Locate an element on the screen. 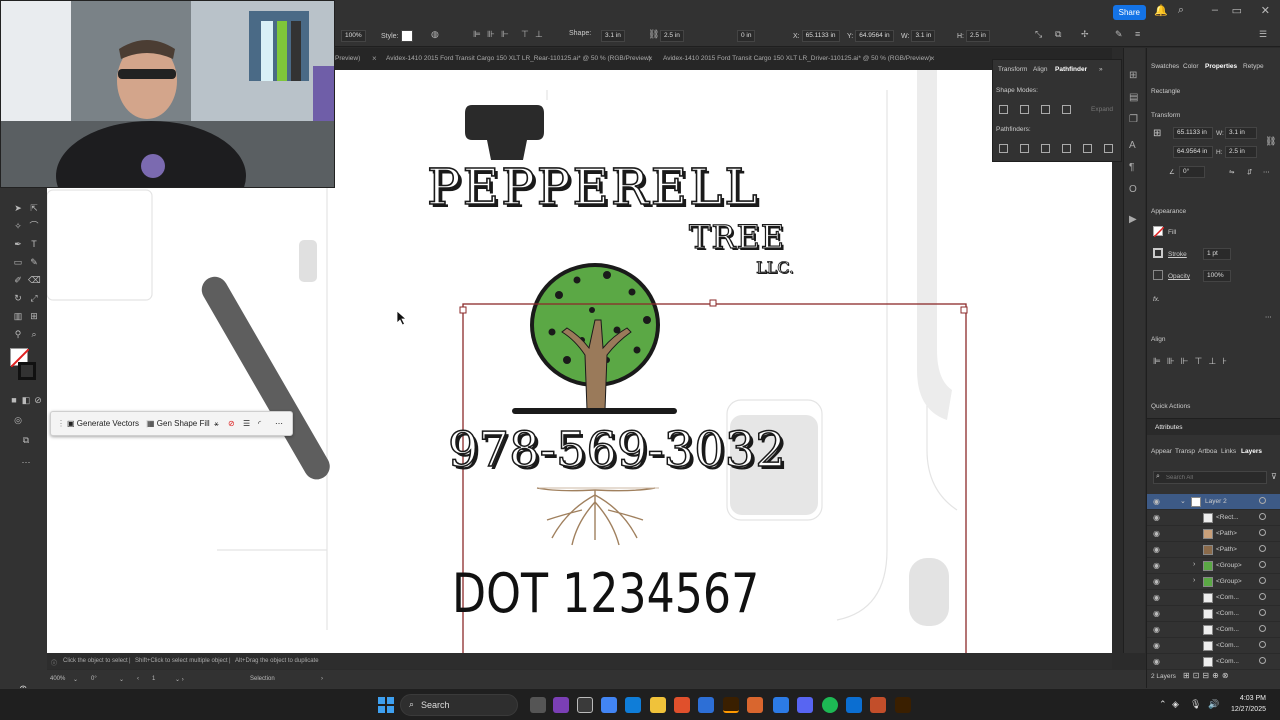  tray-chevron-icon: ⌃ is located at coordinates (1163, 704).